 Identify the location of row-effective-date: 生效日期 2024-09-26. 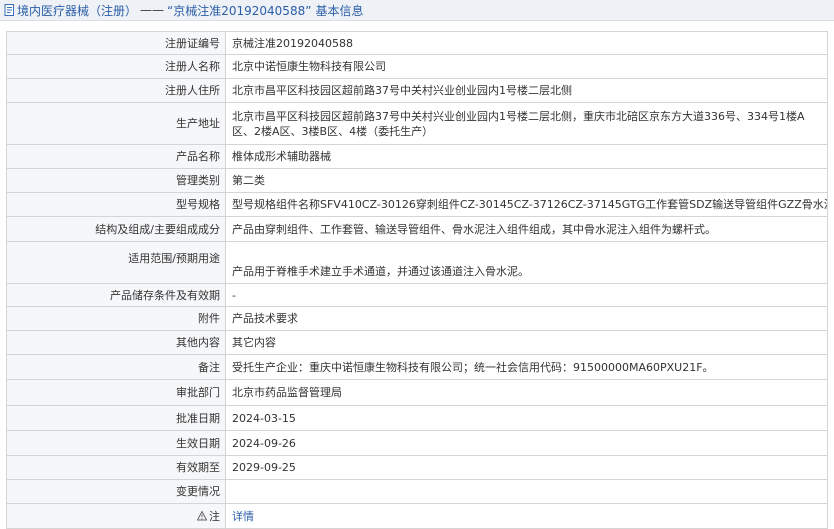
(417, 443).